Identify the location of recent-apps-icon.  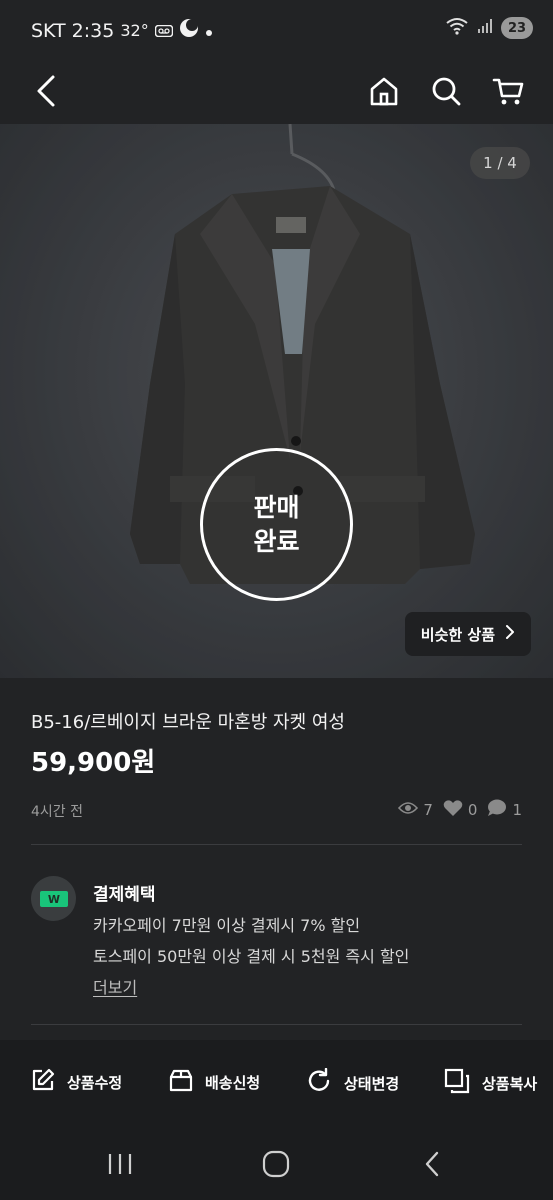
(120, 1164).